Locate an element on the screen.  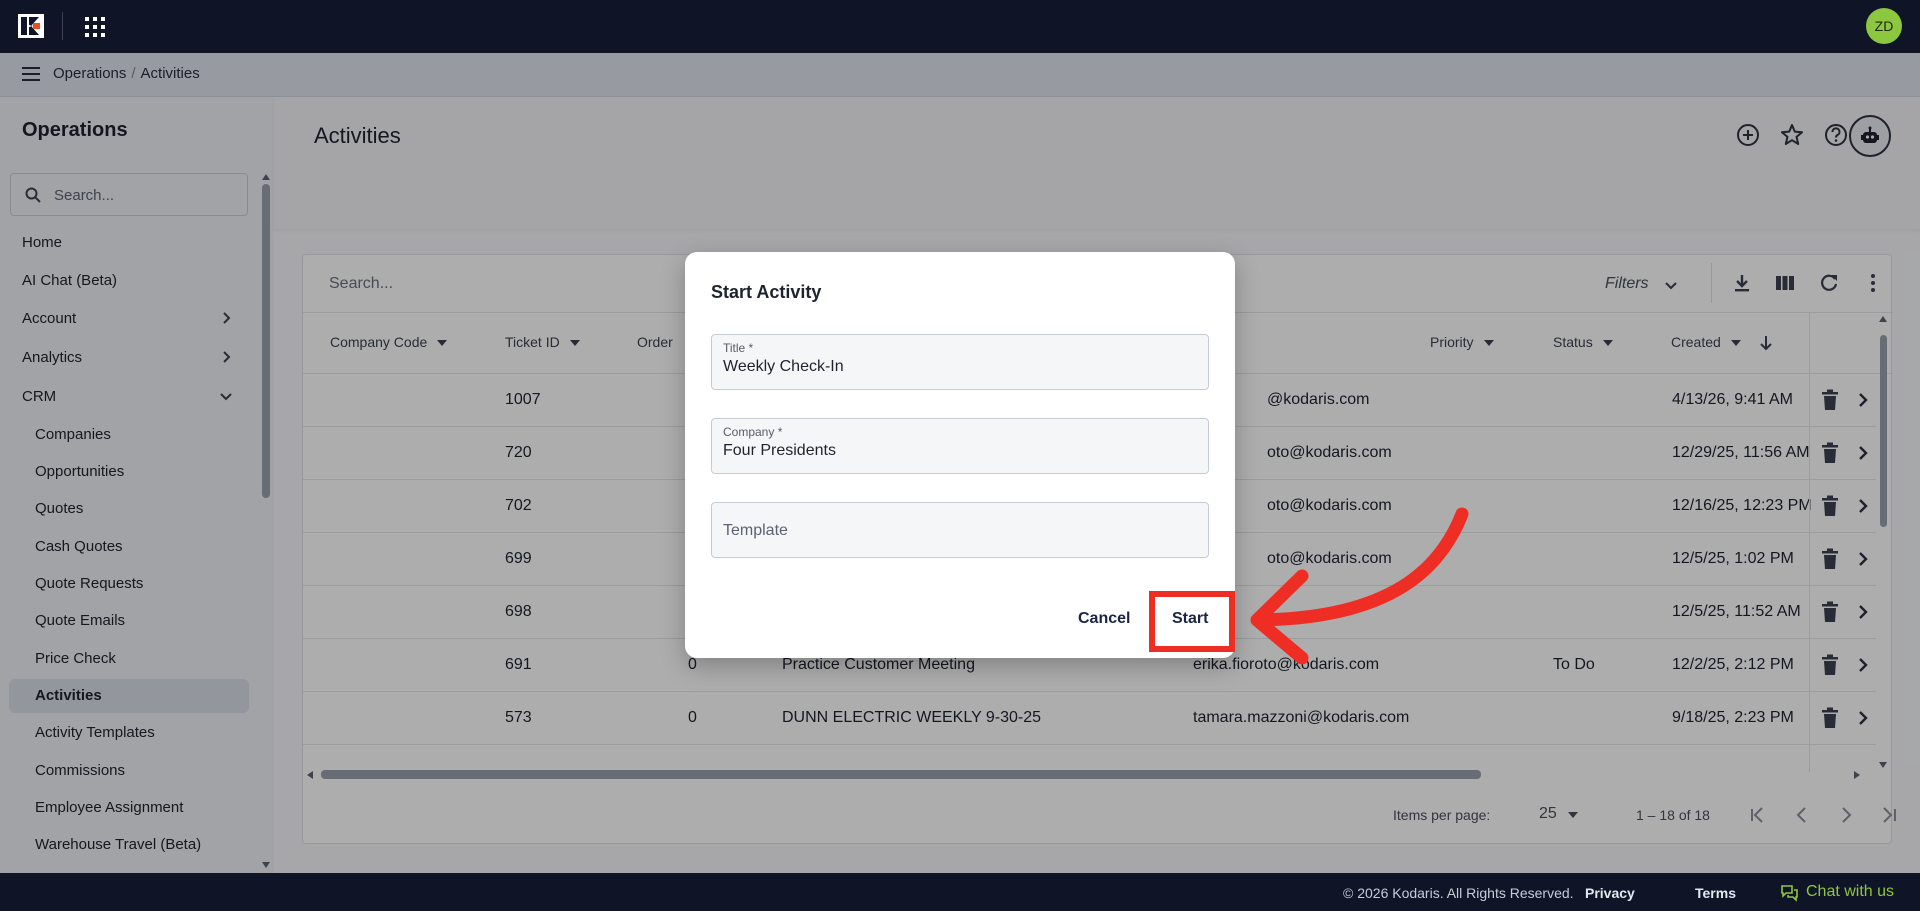
annotation-arrow-icon is located at coordinates (1359, 586).